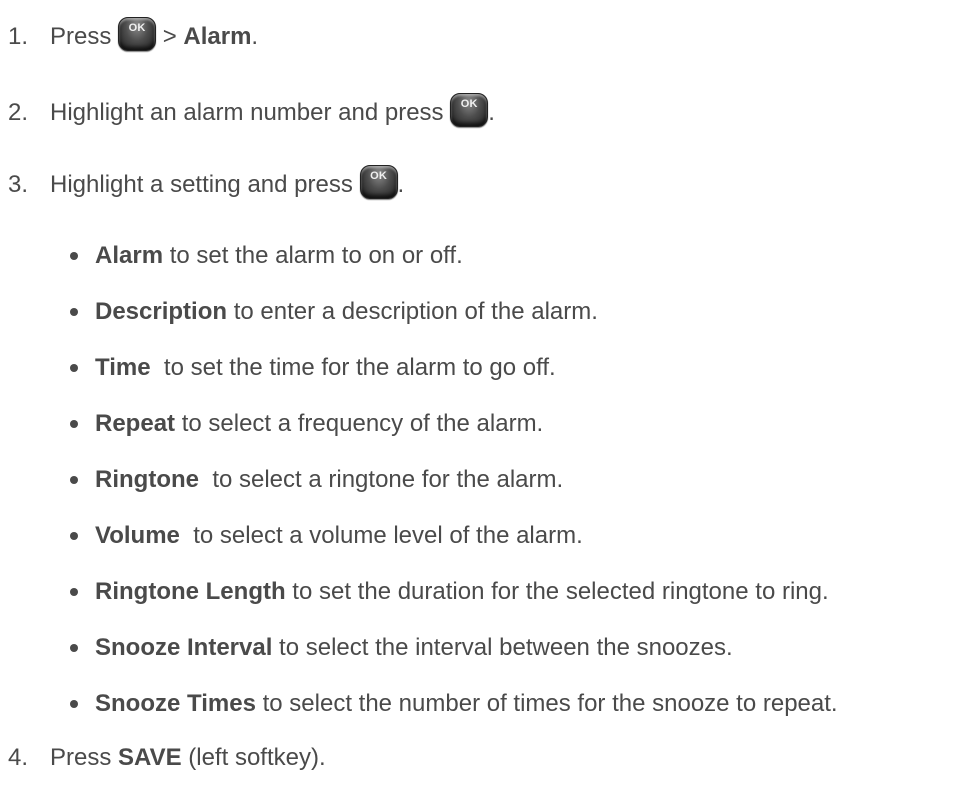 This screenshot has width=974, height=792. What do you see at coordinates (381, 479) in the screenshot?
I see `setting-desc: to select a ringtone for the alarm.` at bounding box center [381, 479].